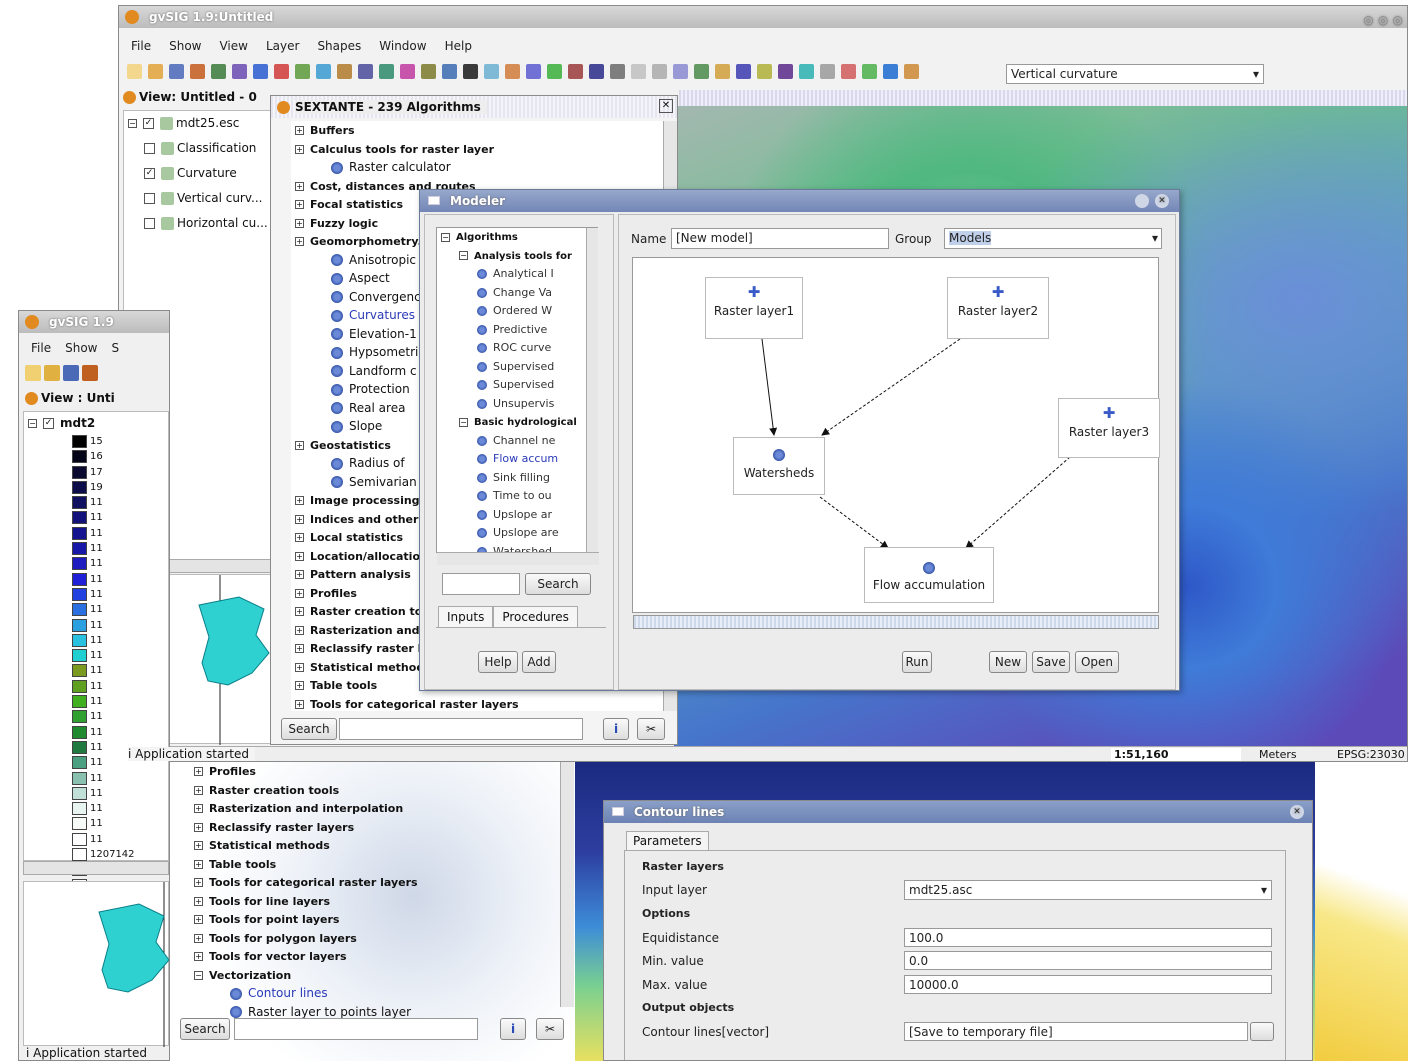  Describe the element at coordinates (498, 662) in the screenshot. I see `modeler-help-button: Help` at that location.